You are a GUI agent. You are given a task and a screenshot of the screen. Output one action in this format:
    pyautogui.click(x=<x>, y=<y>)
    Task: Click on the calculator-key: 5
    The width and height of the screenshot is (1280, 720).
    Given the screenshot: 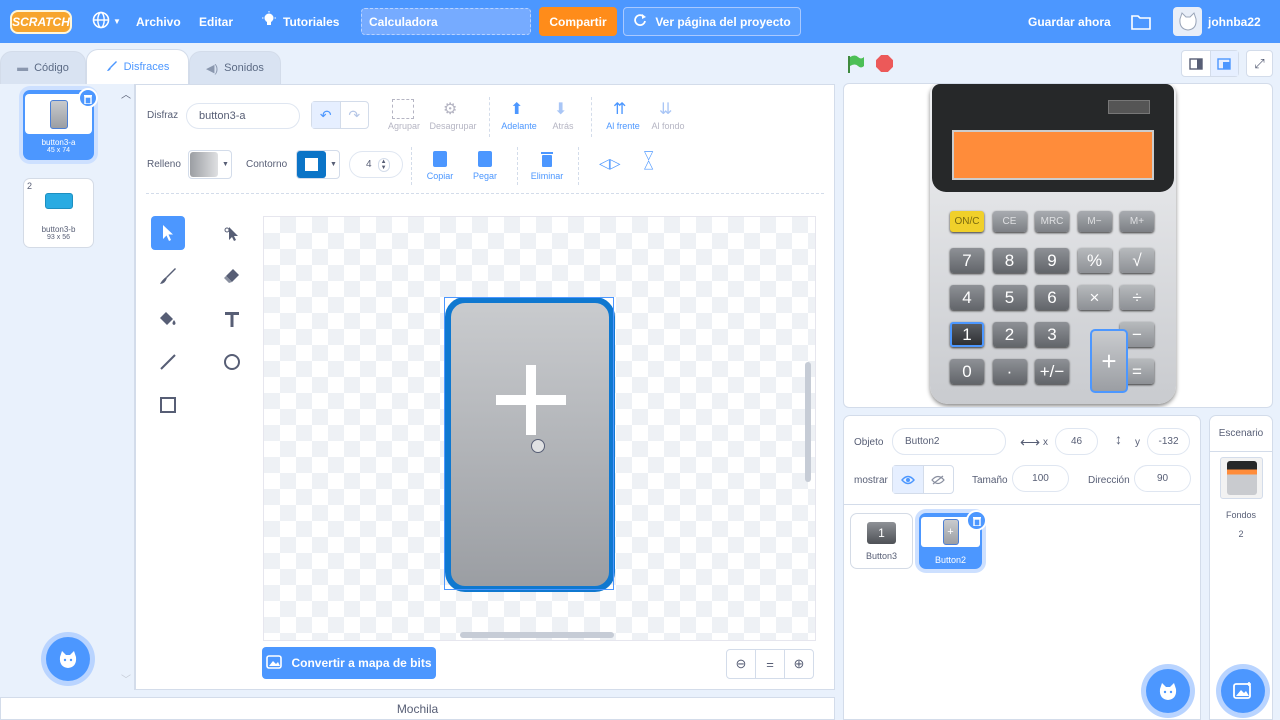 What is the action you would take?
    pyautogui.click(x=1009, y=297)
    